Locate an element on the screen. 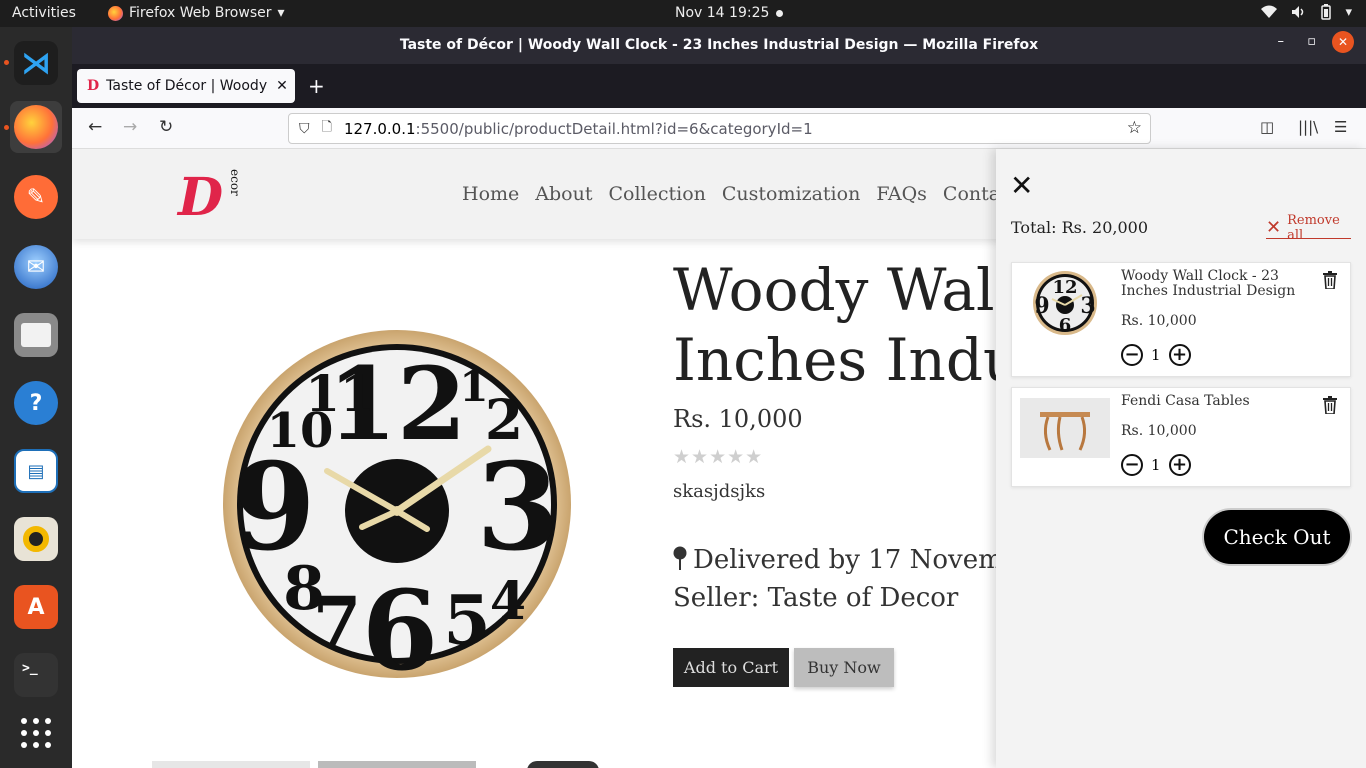 This screenshot has height=768, width=1366. remove-all-button: ✕ Remove all is located at coordinates (1308, 228).